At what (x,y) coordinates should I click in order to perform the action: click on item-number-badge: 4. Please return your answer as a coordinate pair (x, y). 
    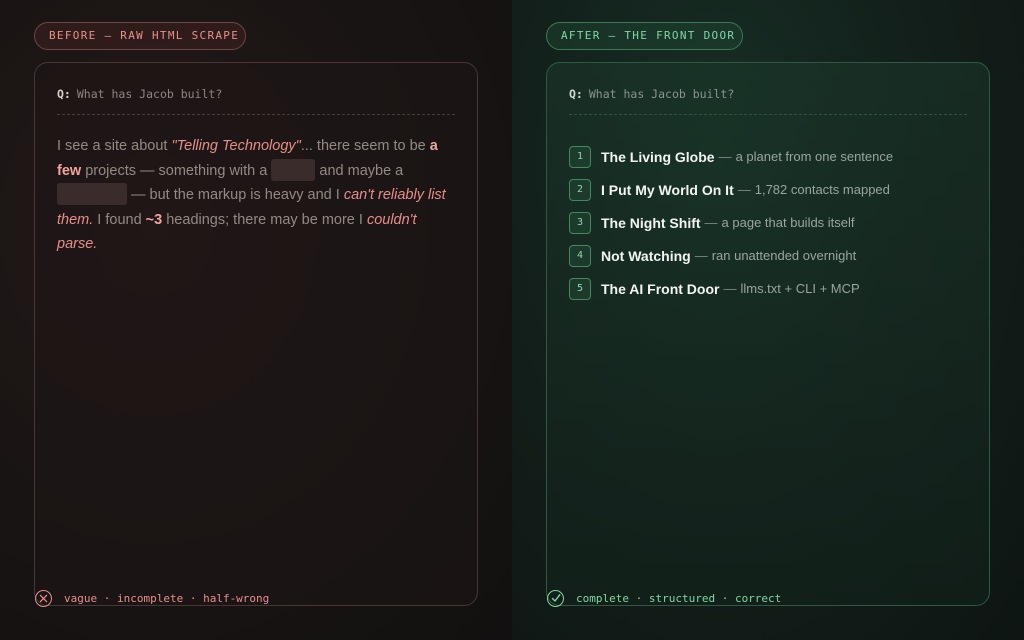
    Looking at the image, I should click on (580, 255).